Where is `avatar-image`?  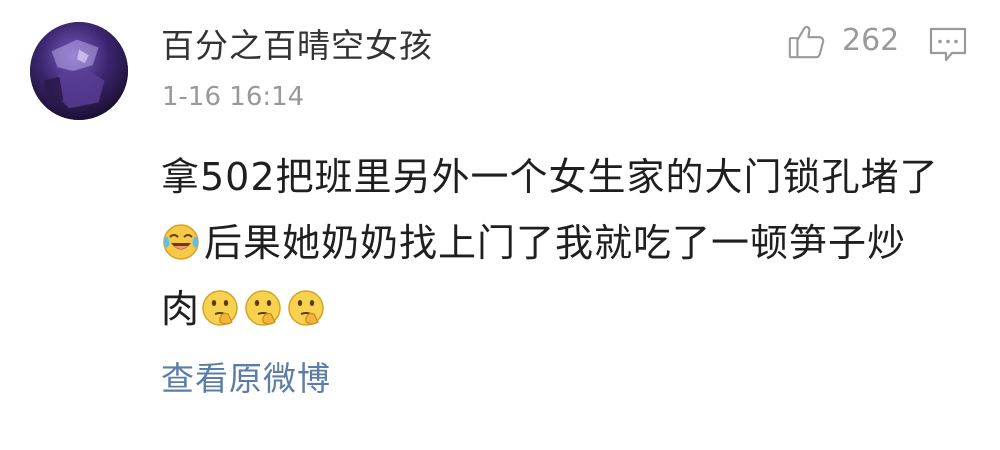 avatar-image is located at coordinates (79, 71).